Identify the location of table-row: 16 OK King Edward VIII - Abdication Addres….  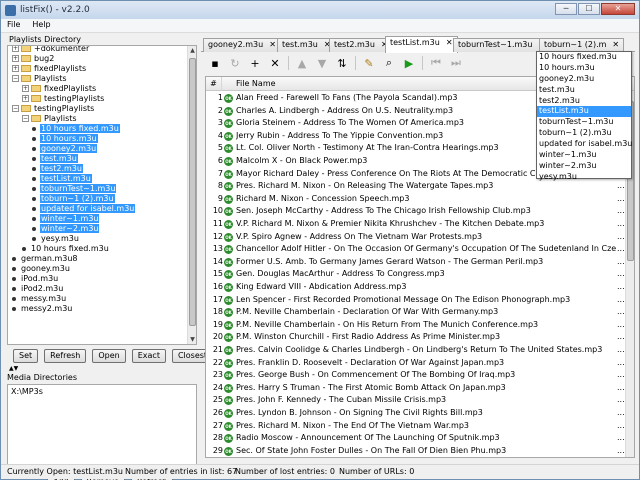
(416, 287).